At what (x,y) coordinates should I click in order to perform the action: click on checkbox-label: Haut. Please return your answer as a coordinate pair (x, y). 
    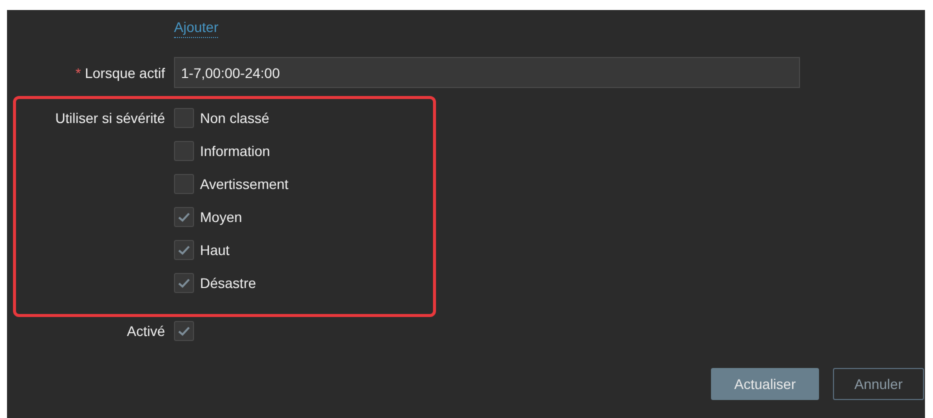
    Looking at the image, I should click on (215, 250).